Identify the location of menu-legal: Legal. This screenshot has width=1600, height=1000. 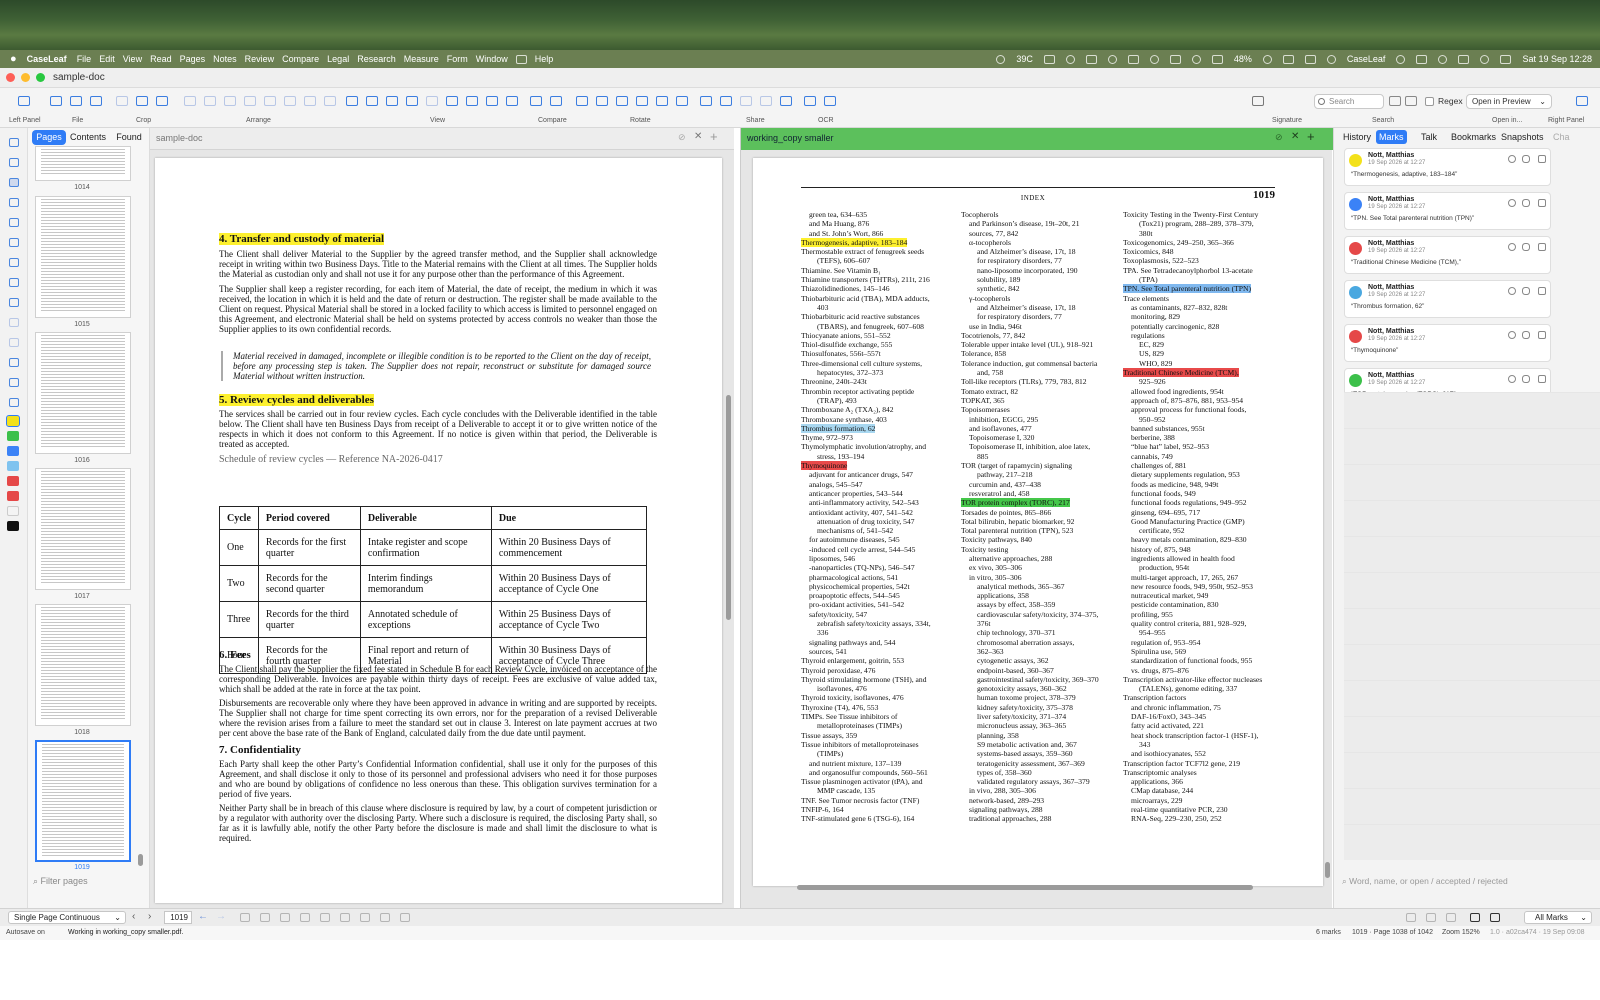
(338, 59).